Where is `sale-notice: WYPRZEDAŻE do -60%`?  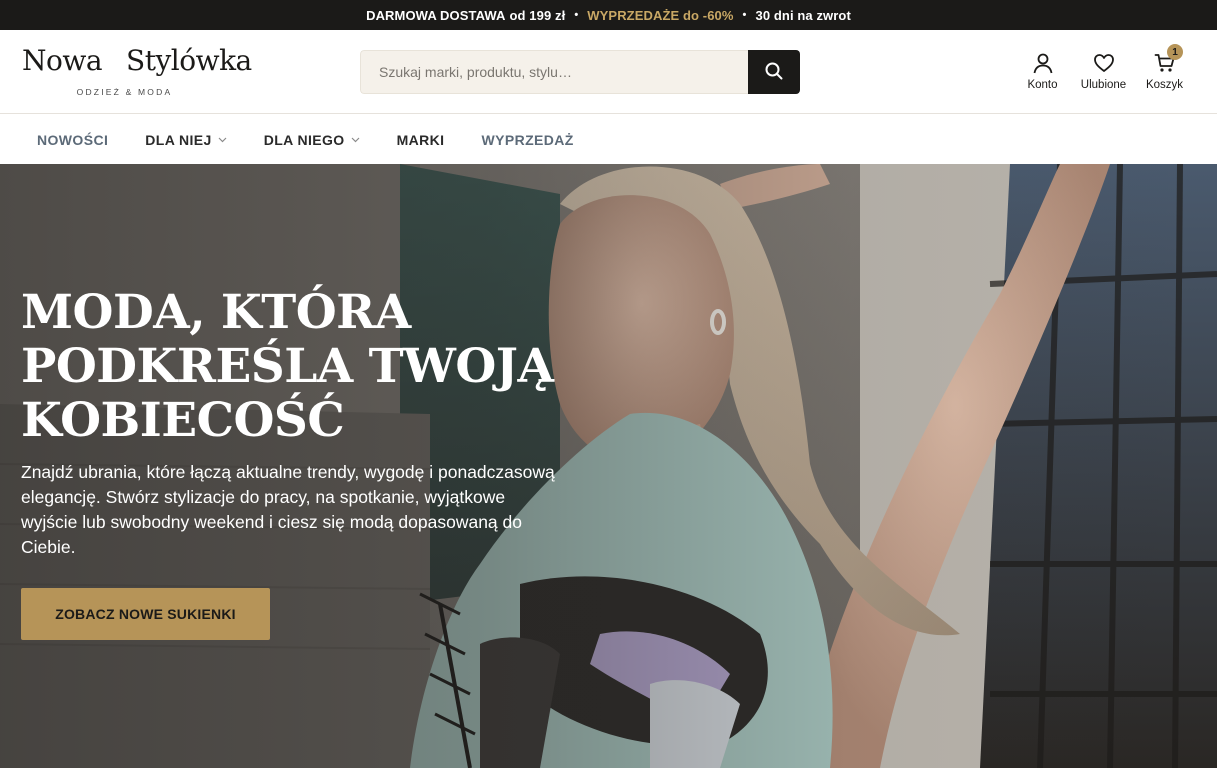
sale-notice: WYPRZEDAŻE do -60% is located at coordinates (660, 15).